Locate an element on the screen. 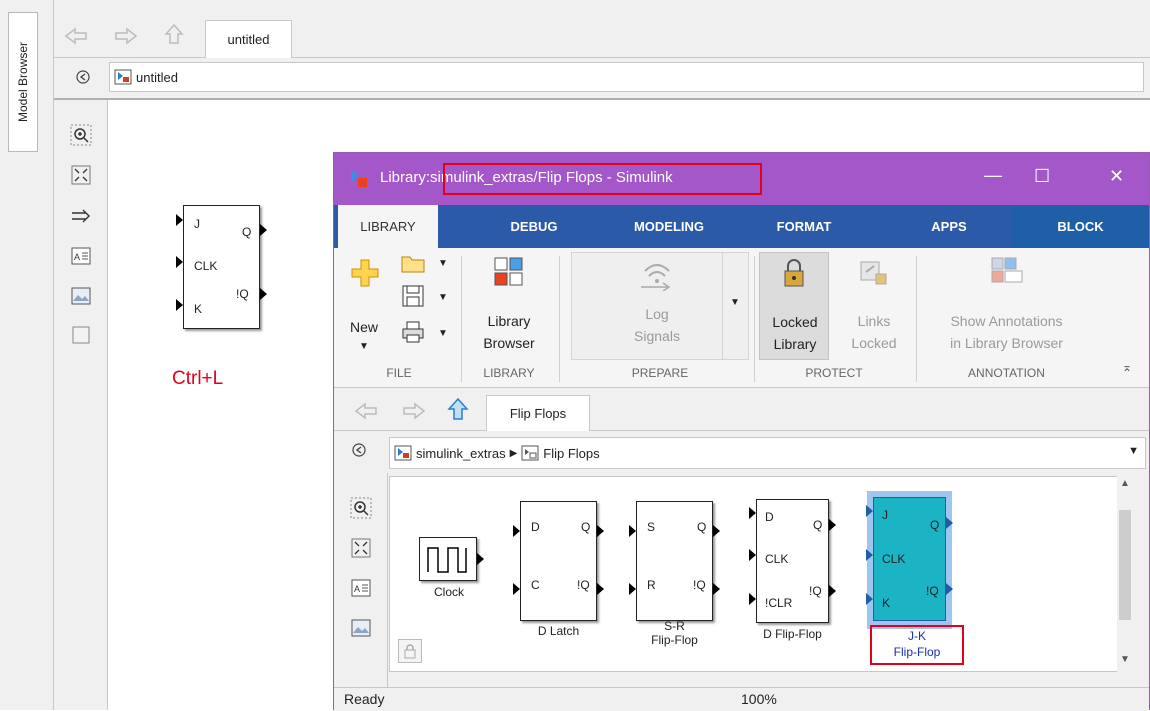 The image size is (1150, 711). port-label: CLK is located at coordinates (777, 559).